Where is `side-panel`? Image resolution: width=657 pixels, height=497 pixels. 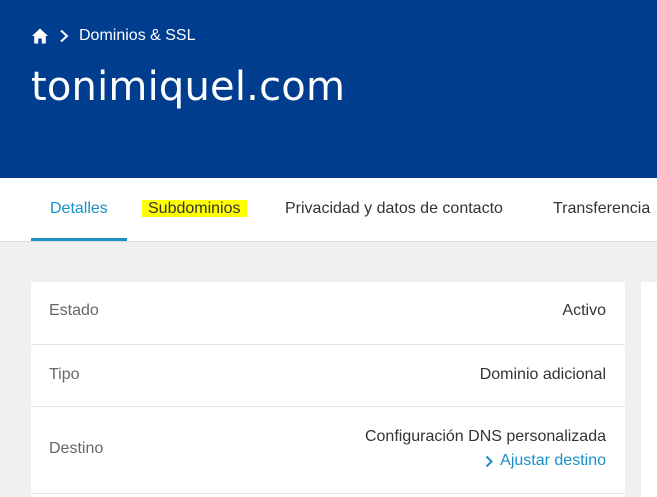
side-panel is located at coordinates (649, 389).